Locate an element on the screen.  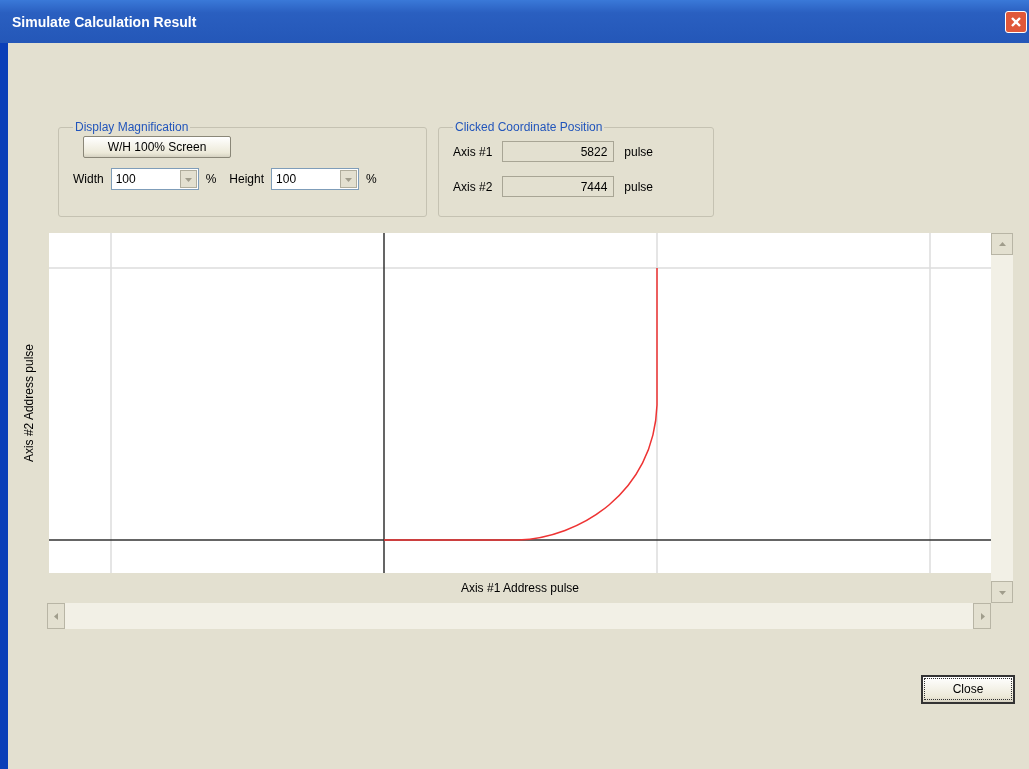
close-icon is located at coordinates (1016, 21).